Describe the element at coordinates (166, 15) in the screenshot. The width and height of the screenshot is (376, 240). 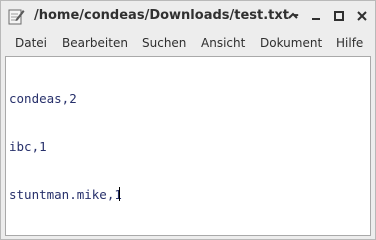
I see `window-title: /home/condeas/Downloads/test.txt -` at that location.